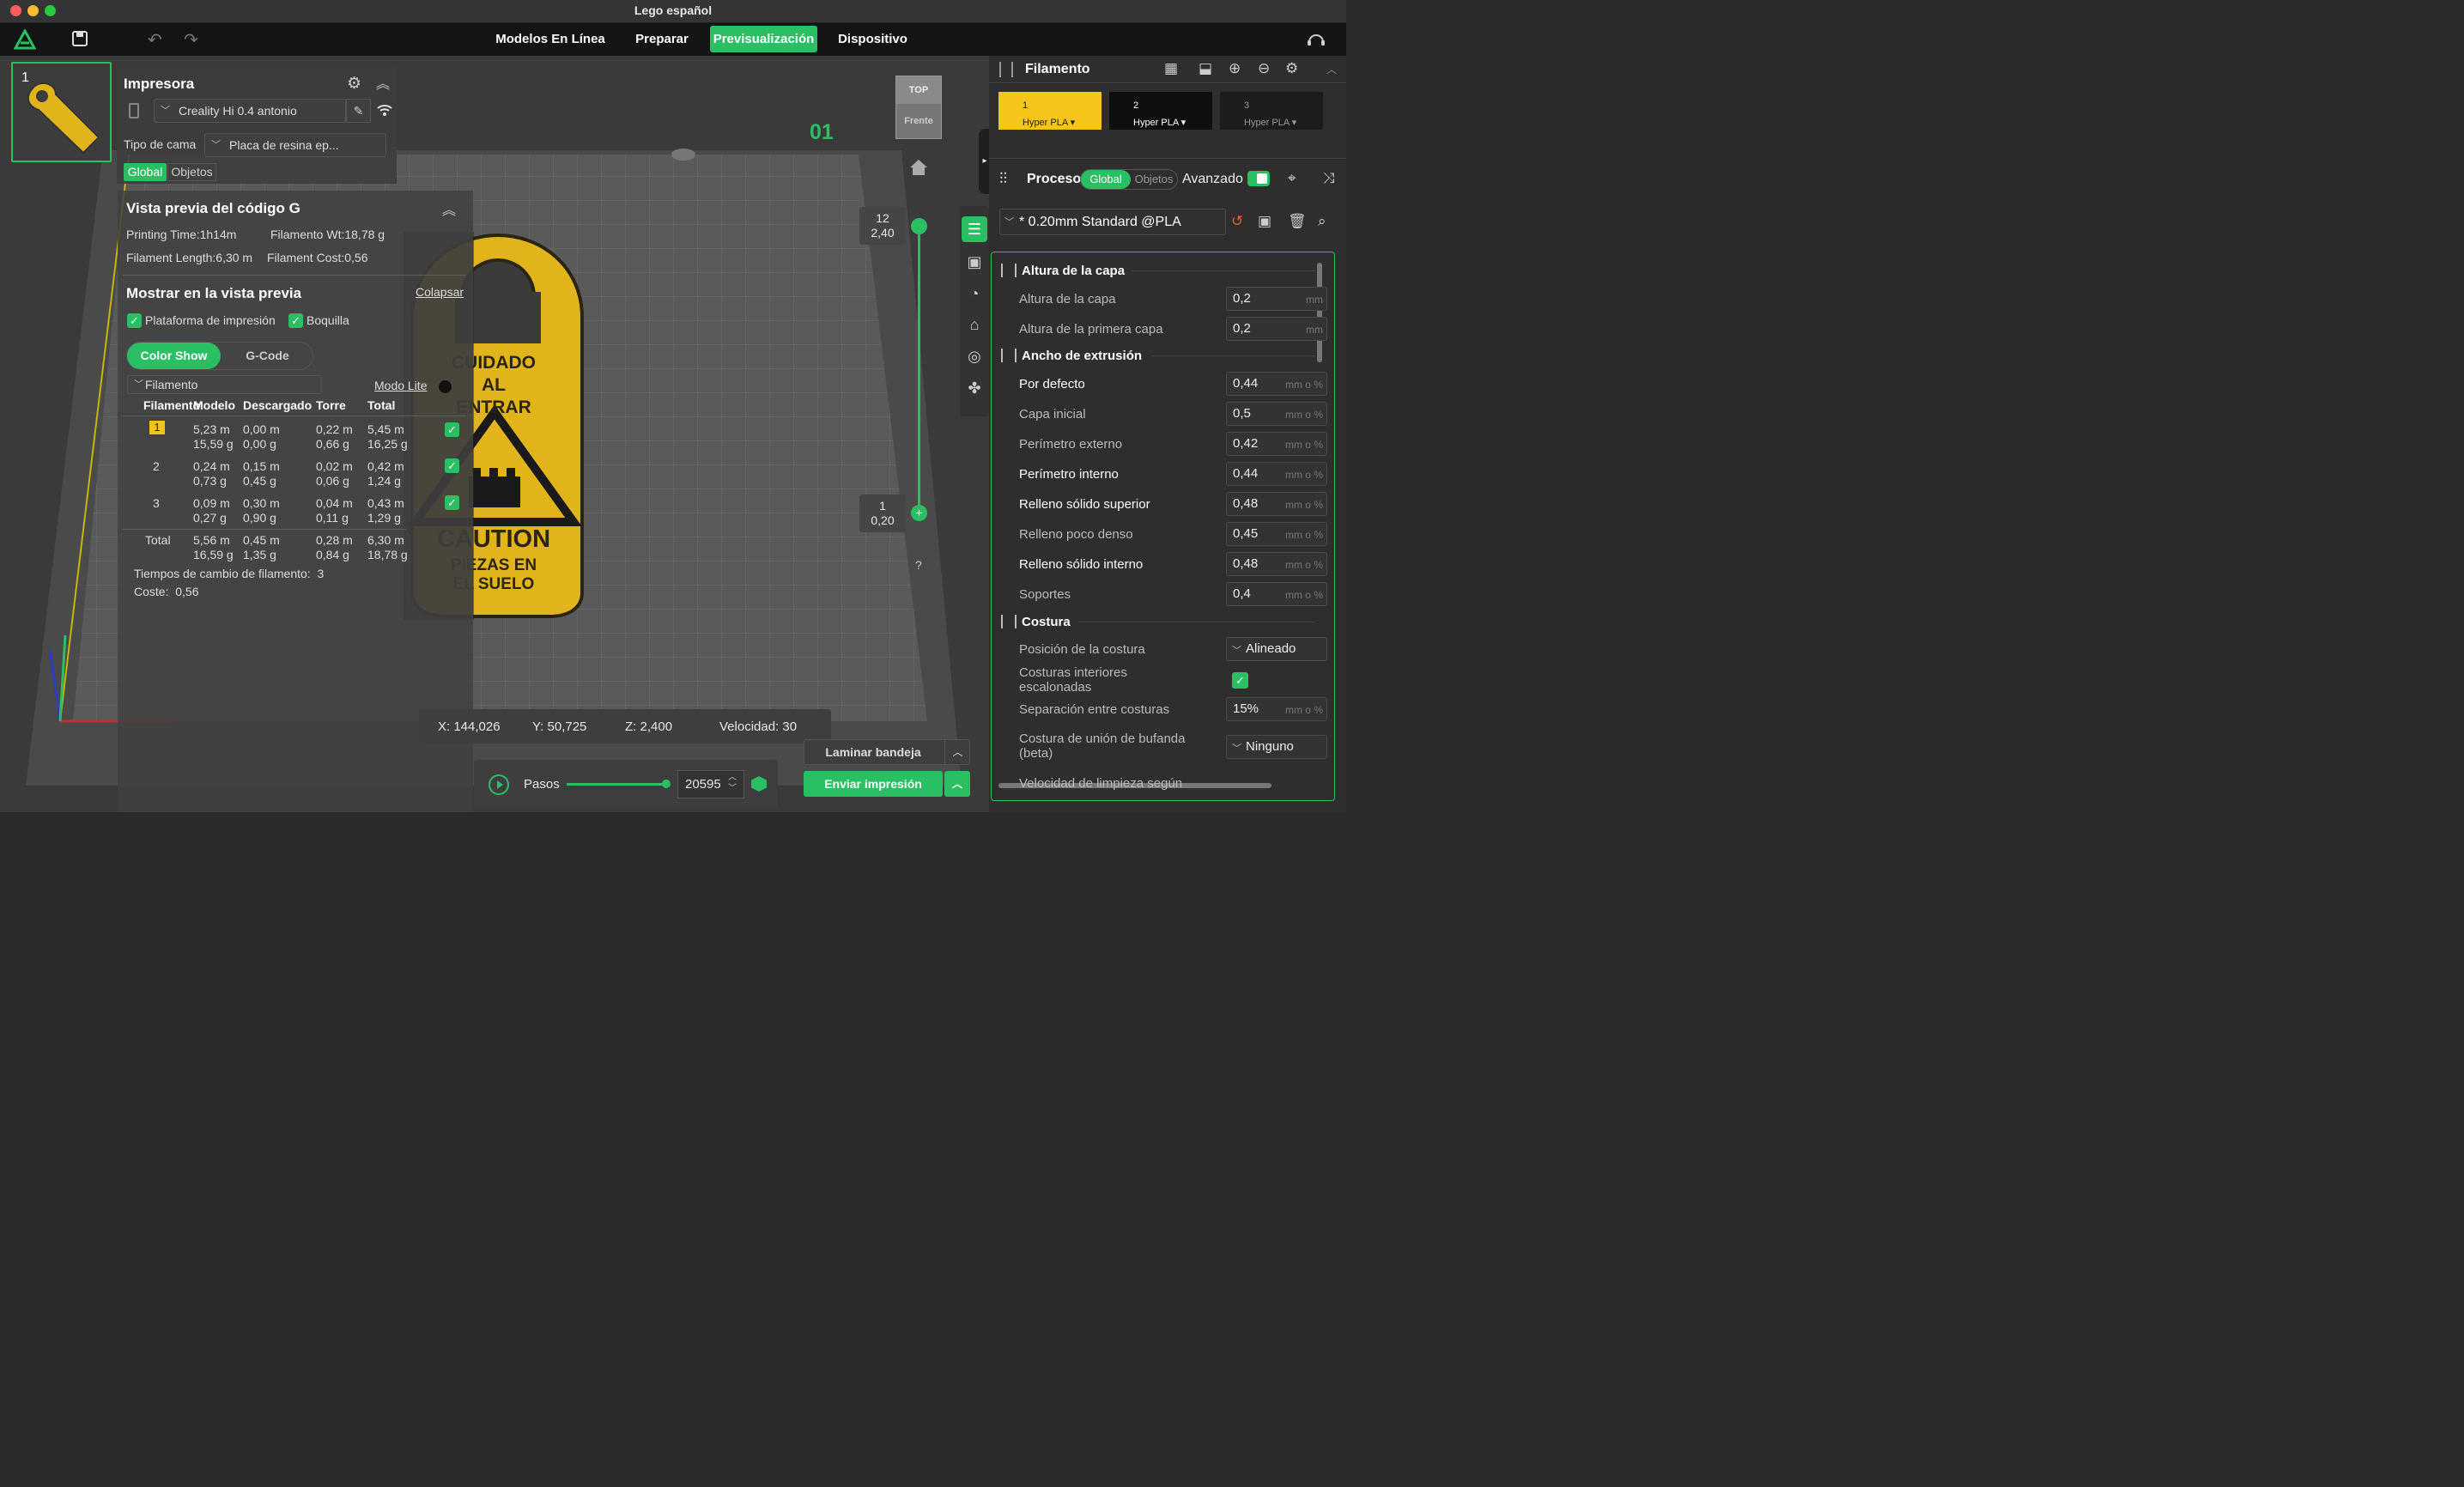 The height and width of the screenshot is (1487, 2464). I want to click on wifi-icon, so click(384, 111).